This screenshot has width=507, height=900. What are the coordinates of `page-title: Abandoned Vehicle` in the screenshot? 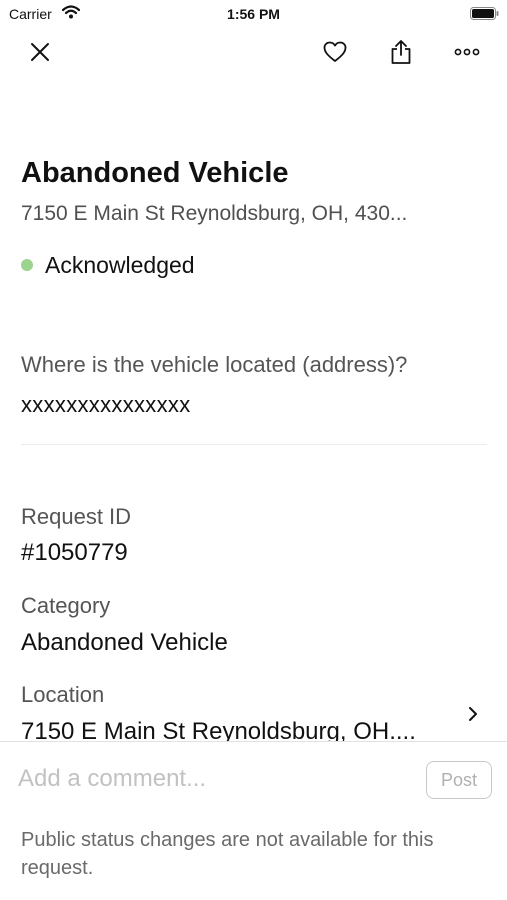 It's located at (155, 173).